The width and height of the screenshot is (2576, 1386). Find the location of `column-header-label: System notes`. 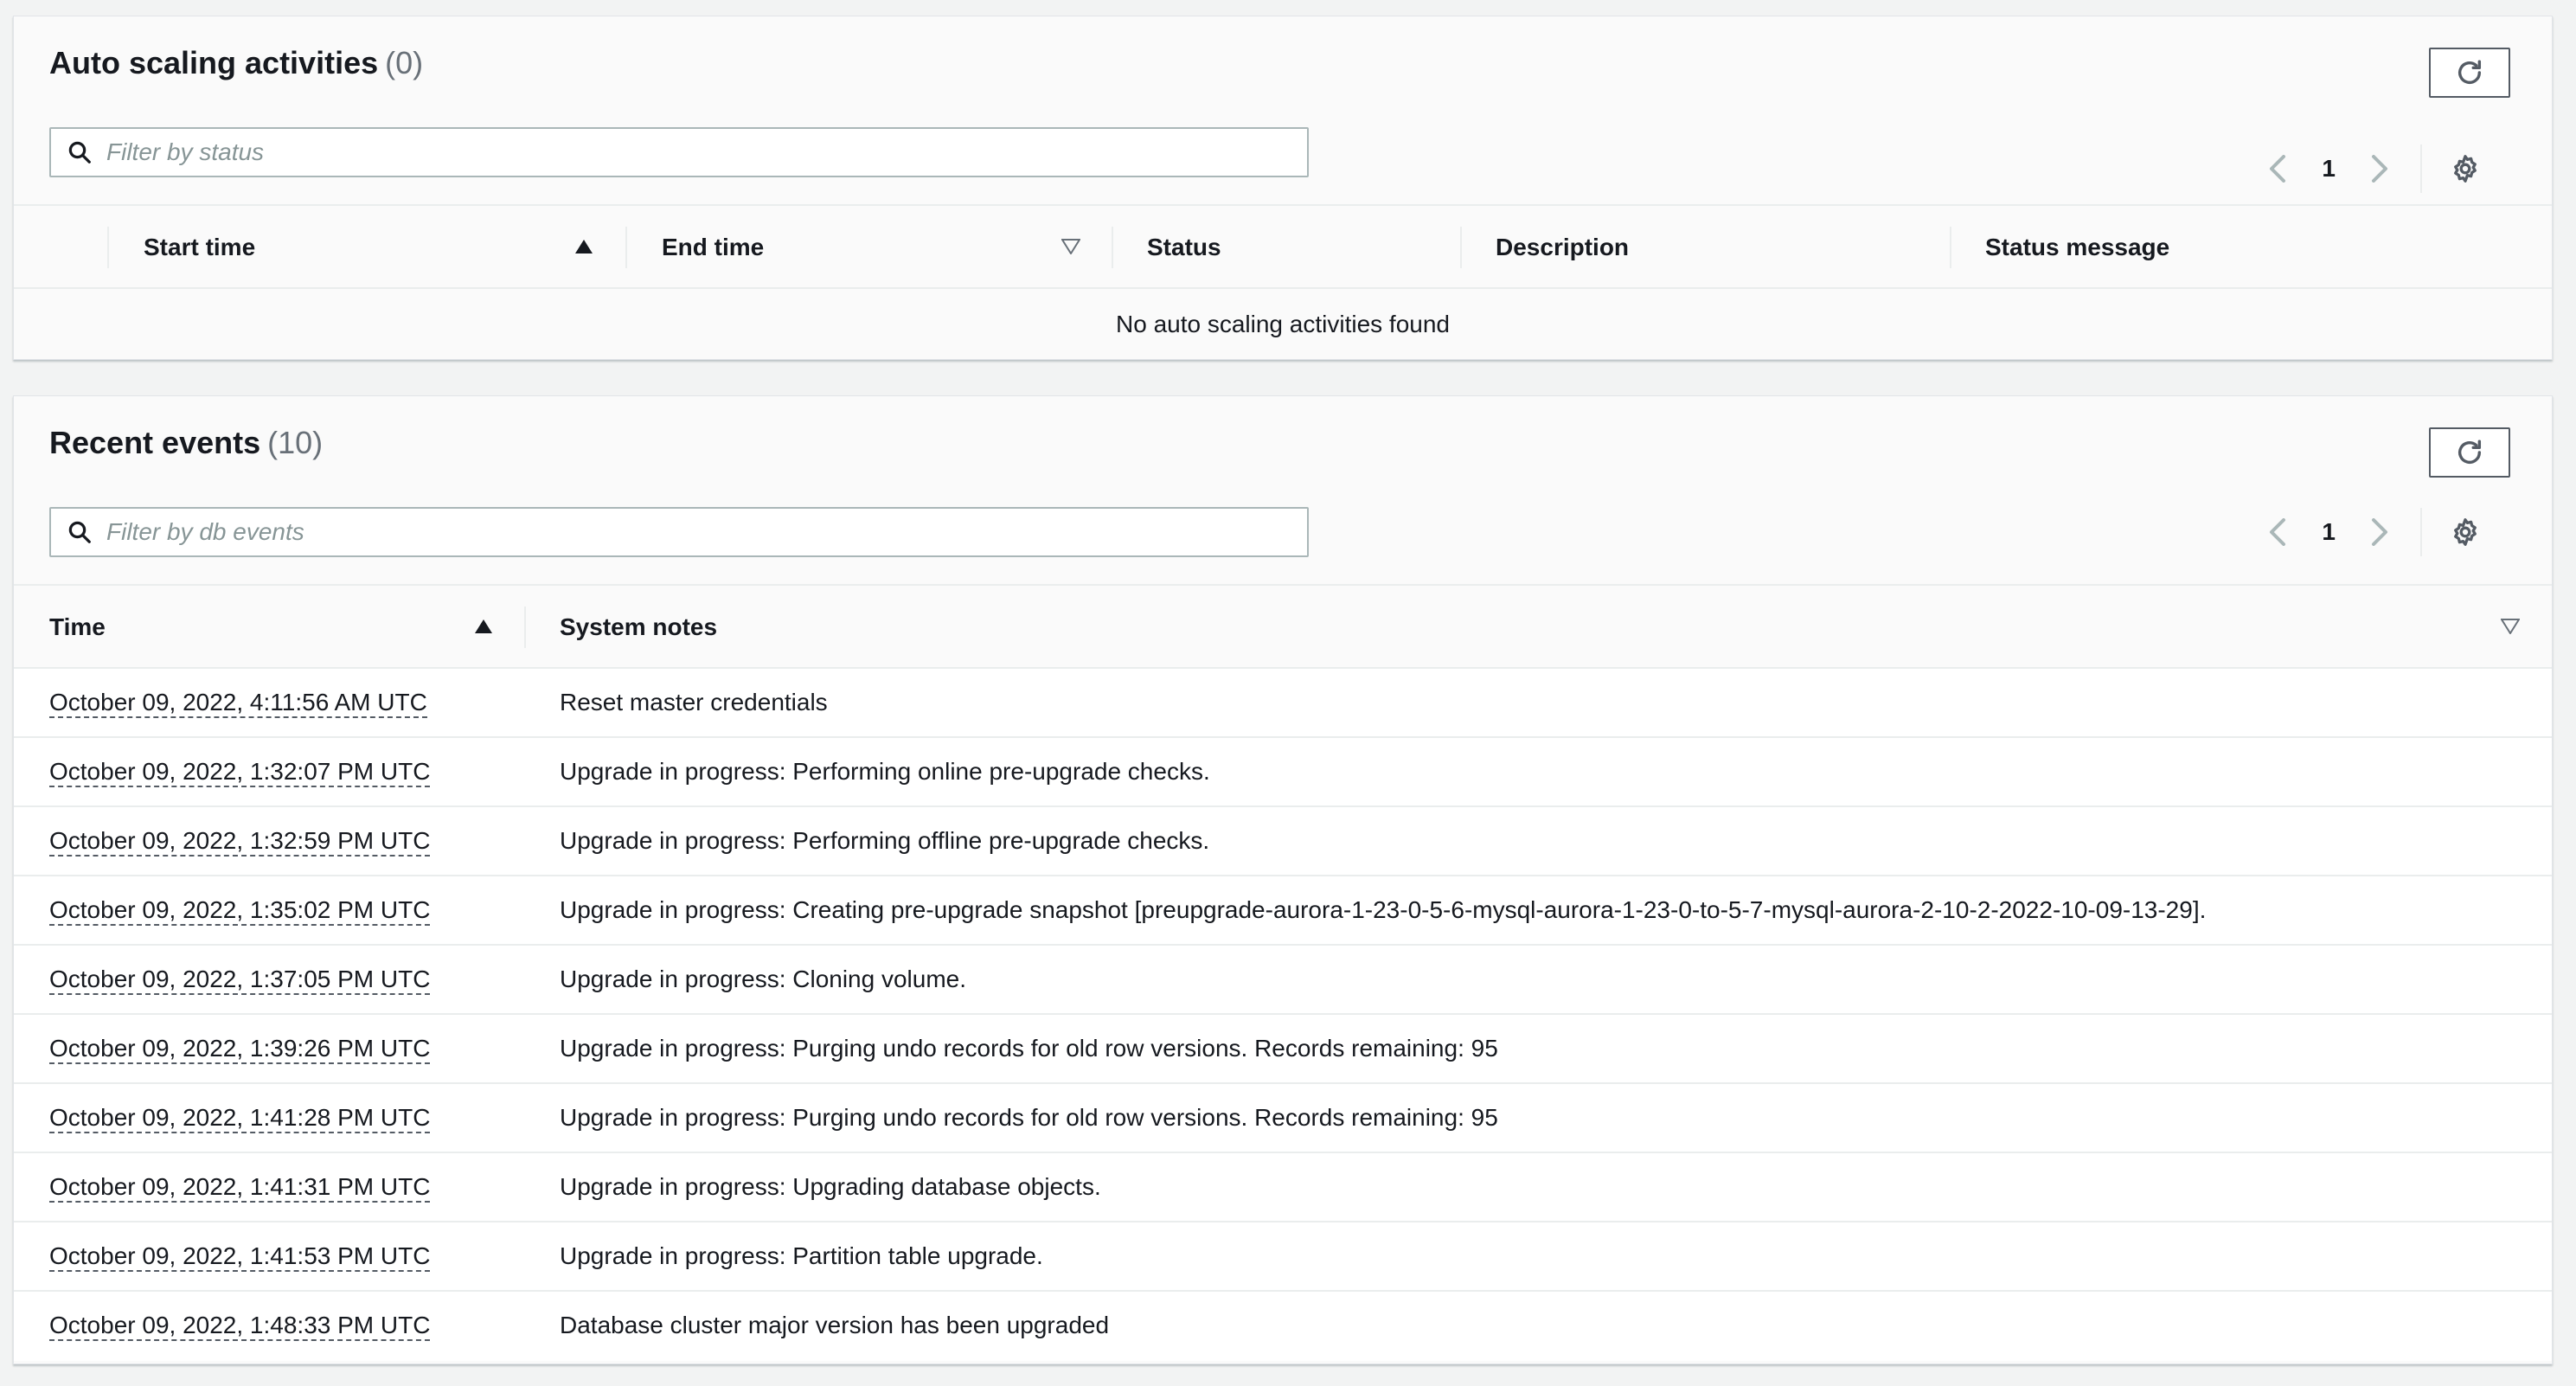

column-header-label: System notes is located at coordinates (639, 626).